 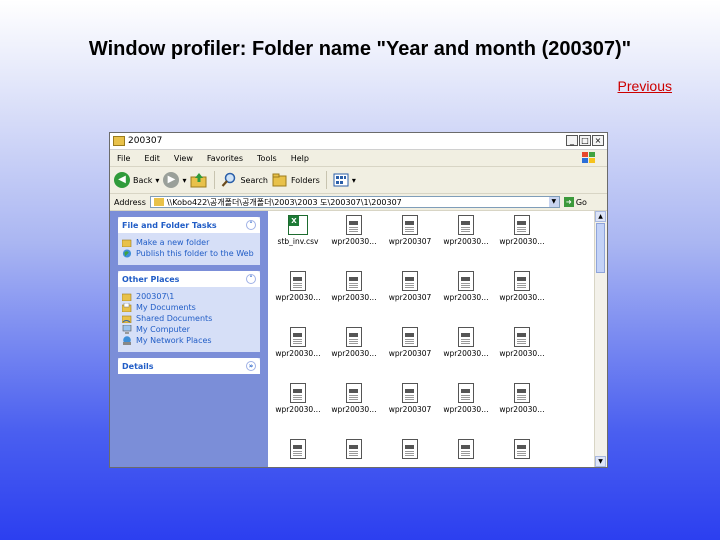 I want to click on panel-header: File and Folder Tasks ˄, so click(x=189, y=225).